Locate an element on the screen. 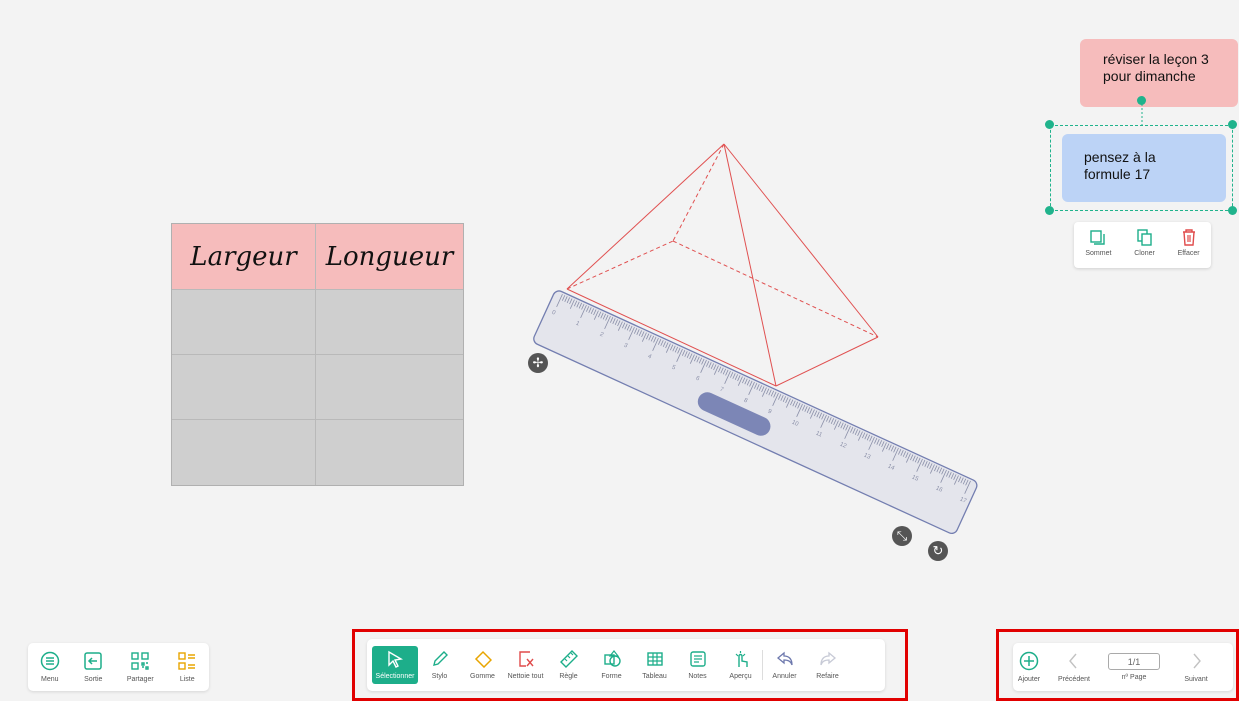 This screenshot has height=701, width=1239. partager-label: Partager is located at coordinates (140, 679).